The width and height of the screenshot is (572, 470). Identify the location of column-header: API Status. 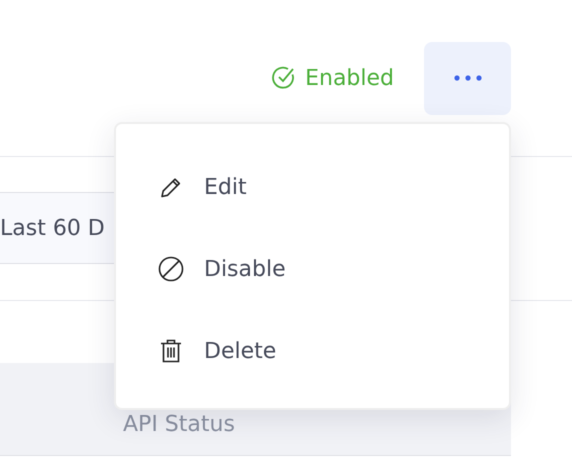
(179, 424).